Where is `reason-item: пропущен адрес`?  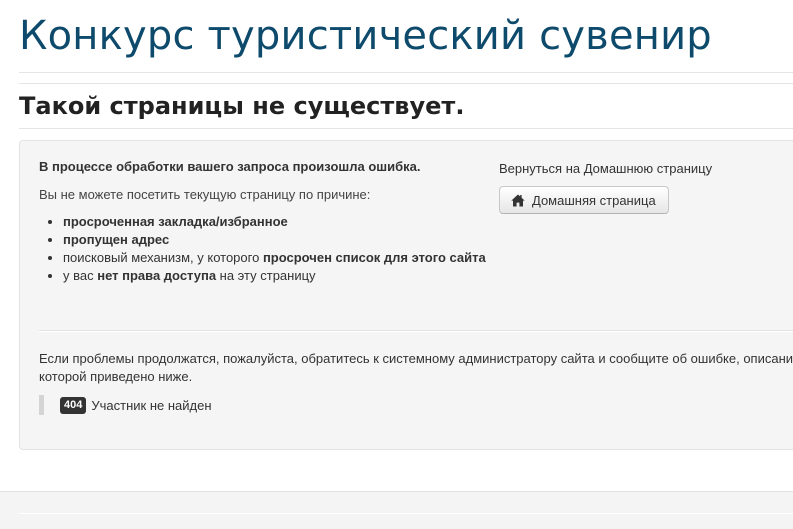
reason-item: пропущен адрес is located at coordinates (278, 240).